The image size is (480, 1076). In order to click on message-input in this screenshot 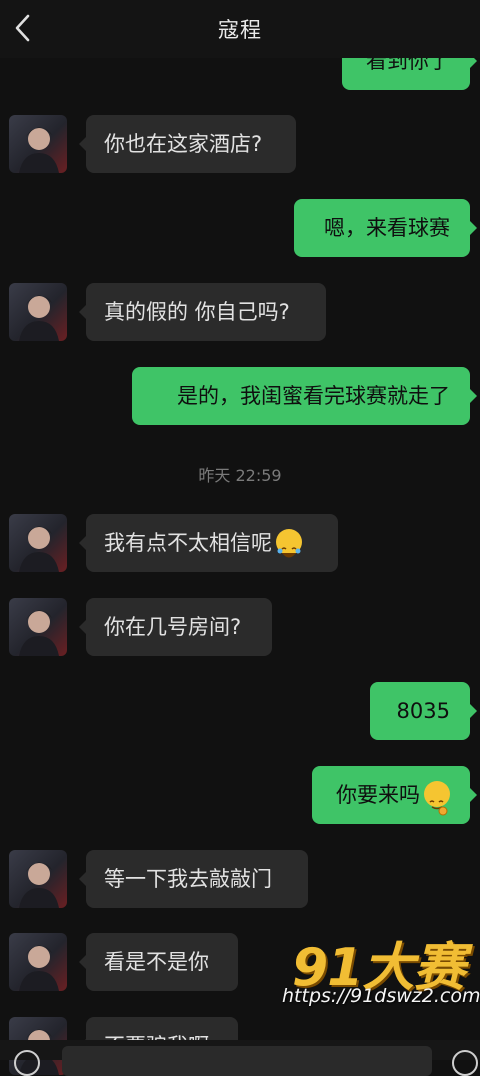, I will do `click(247, 1061)`.